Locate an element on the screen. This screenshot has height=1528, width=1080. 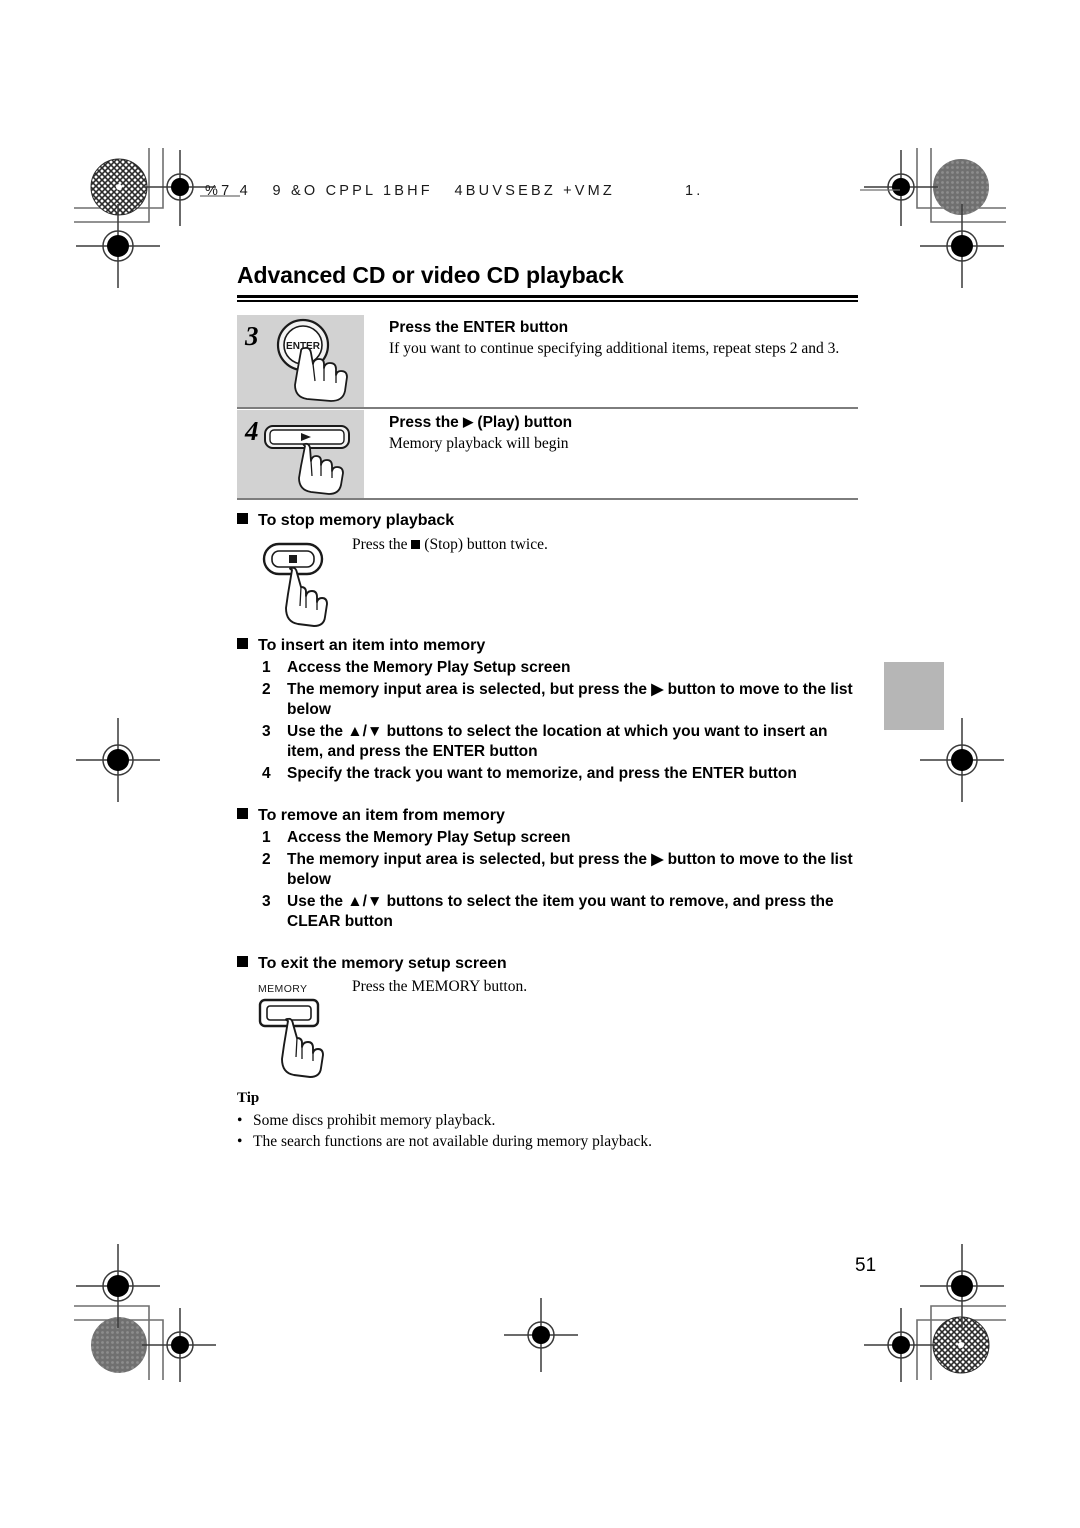
section-heading-exit-memory-setup-screen: To exit the memory setup screen is located at coordinates (372, 964).